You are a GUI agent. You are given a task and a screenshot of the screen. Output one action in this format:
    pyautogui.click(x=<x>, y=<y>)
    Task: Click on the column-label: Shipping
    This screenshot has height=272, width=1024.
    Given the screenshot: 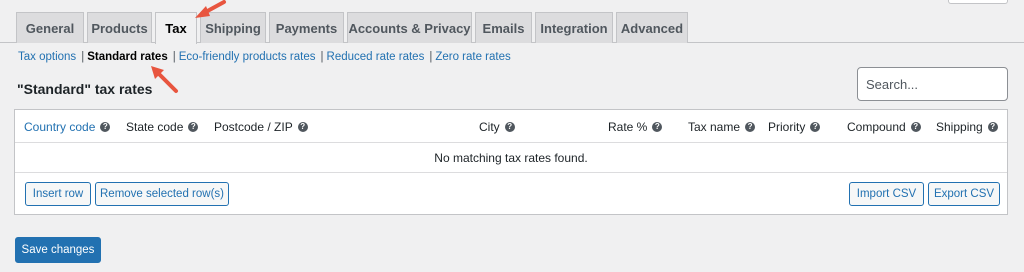 What is the action you would take?
    pyautogui.click(x=959, y=127)
    